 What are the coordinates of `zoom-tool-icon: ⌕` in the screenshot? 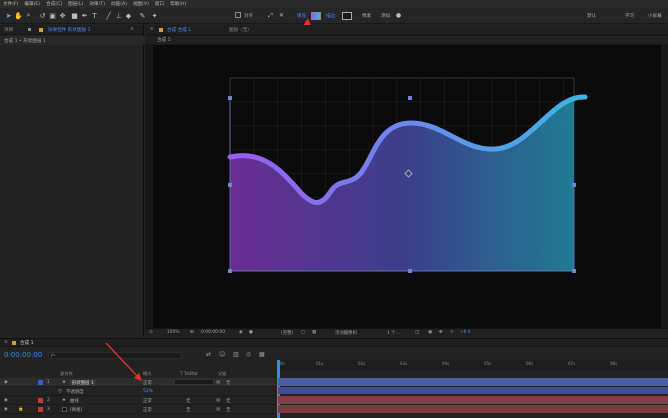 It's located at (28, 15).